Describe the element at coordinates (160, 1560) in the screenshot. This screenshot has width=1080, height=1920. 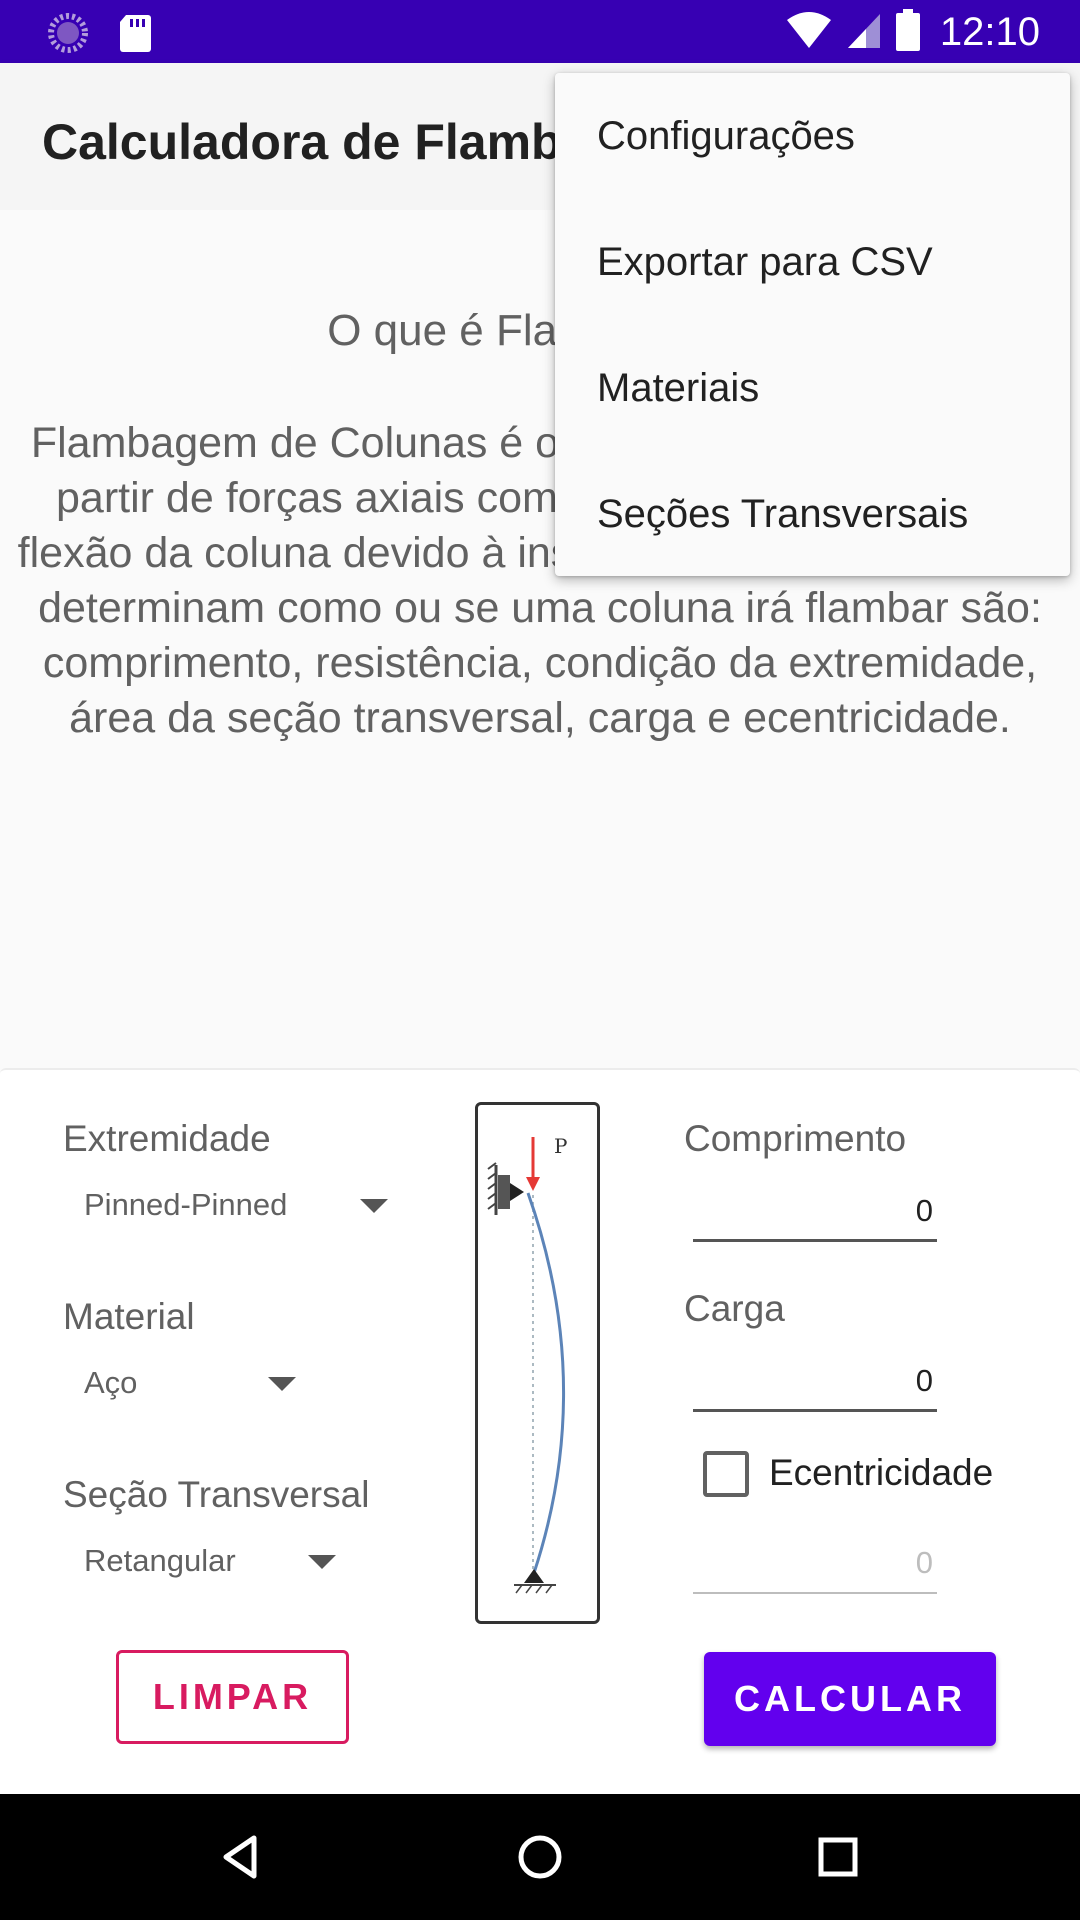
I see `cross-section-value: Retangular` at that location.